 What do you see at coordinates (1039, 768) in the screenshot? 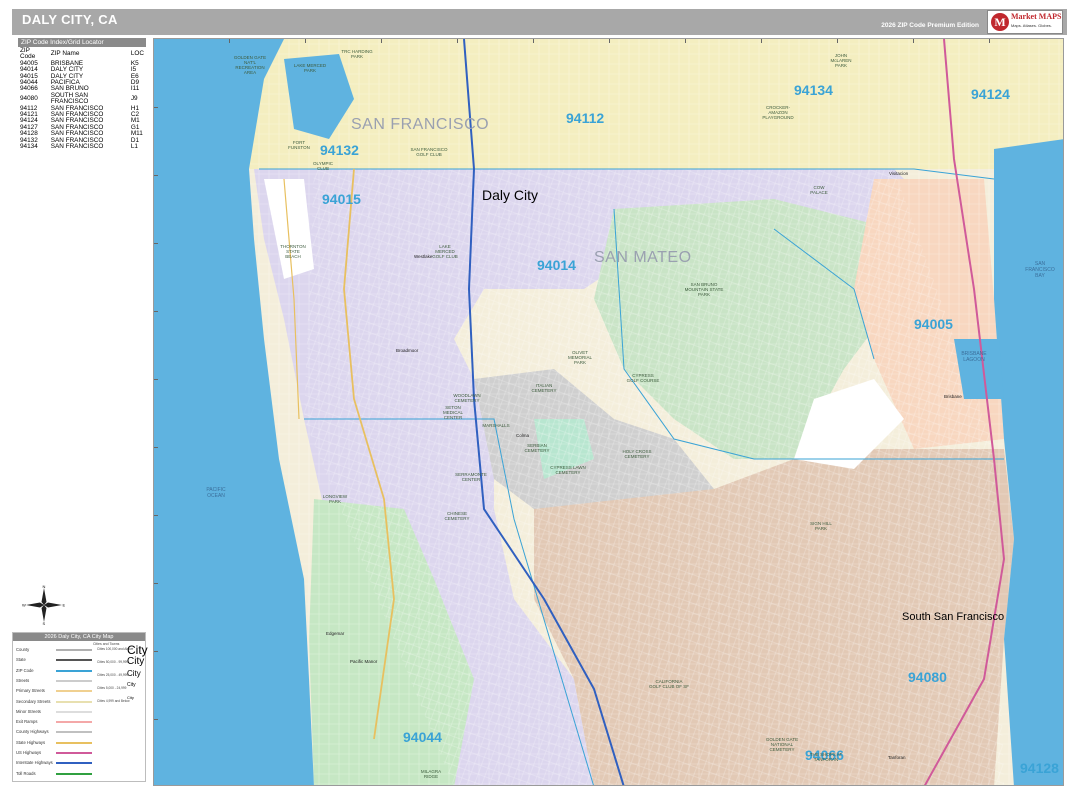
I see `zip-label-94128: 94128` at bounding box center [1039, 768].